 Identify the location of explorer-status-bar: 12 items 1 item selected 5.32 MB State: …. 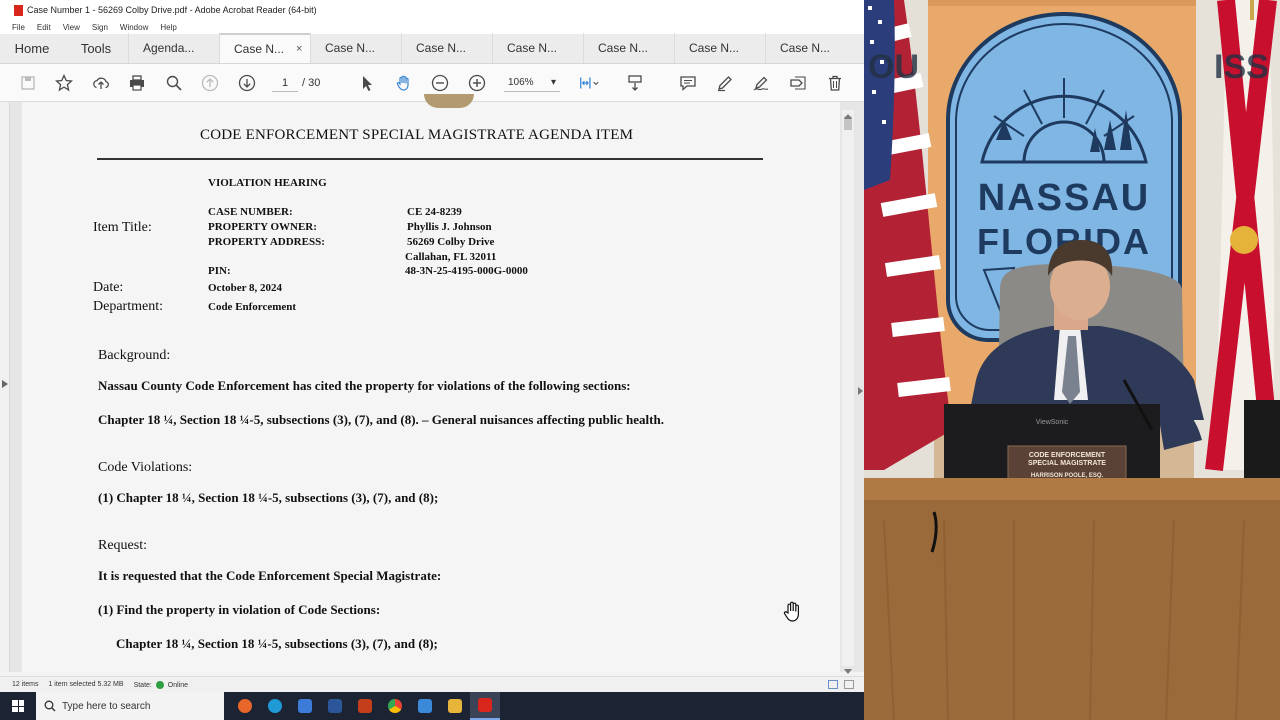
(432, 684).